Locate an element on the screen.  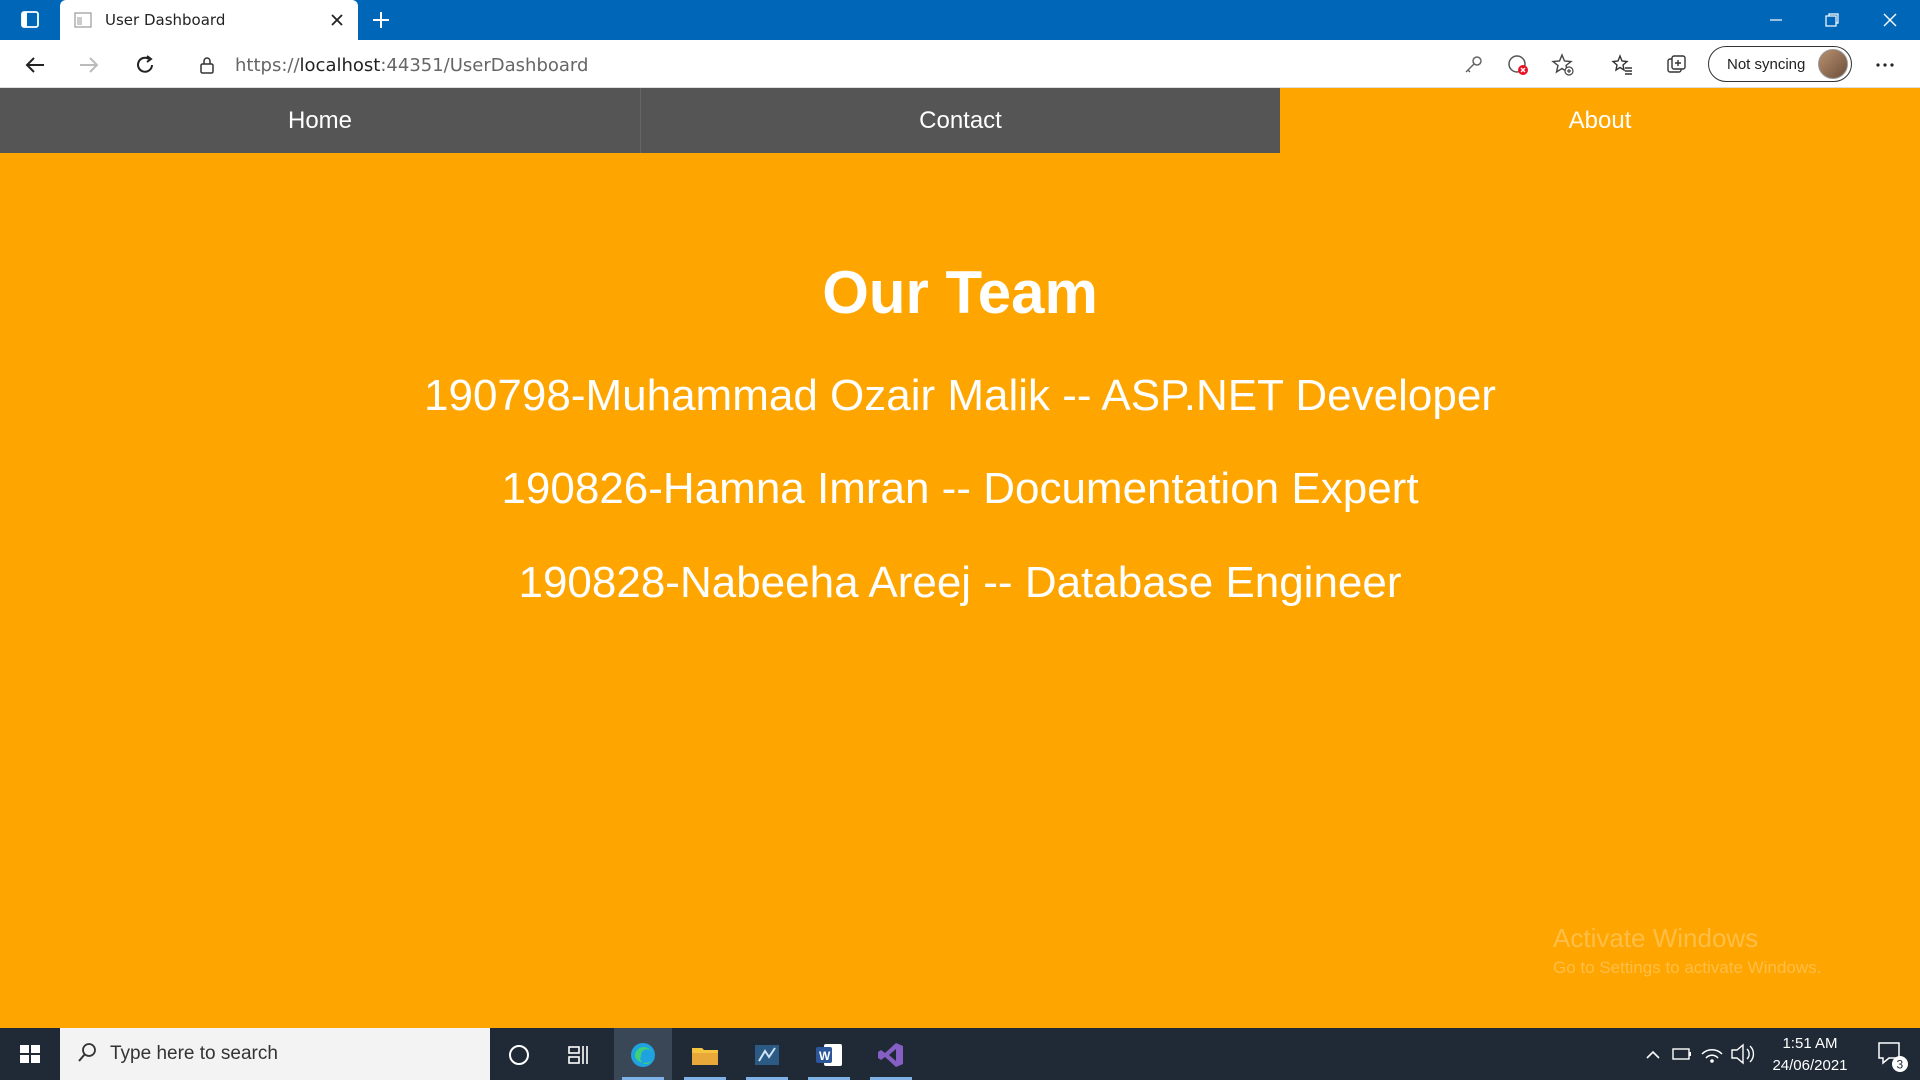
refresh-icon is located at coordinates (144, 64).